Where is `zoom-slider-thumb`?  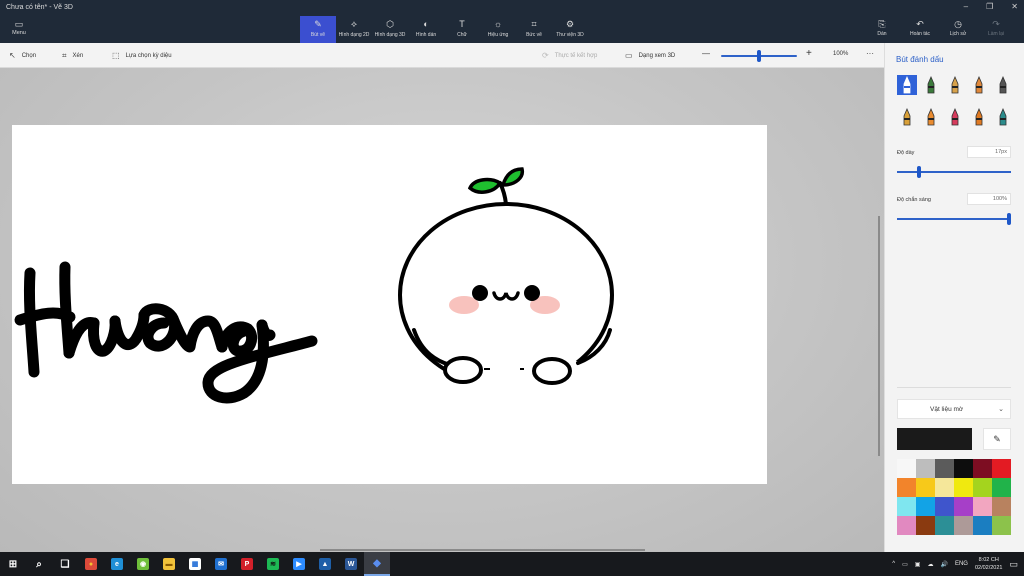 zoom-slider-thumb is located at coordinates (759, 56).